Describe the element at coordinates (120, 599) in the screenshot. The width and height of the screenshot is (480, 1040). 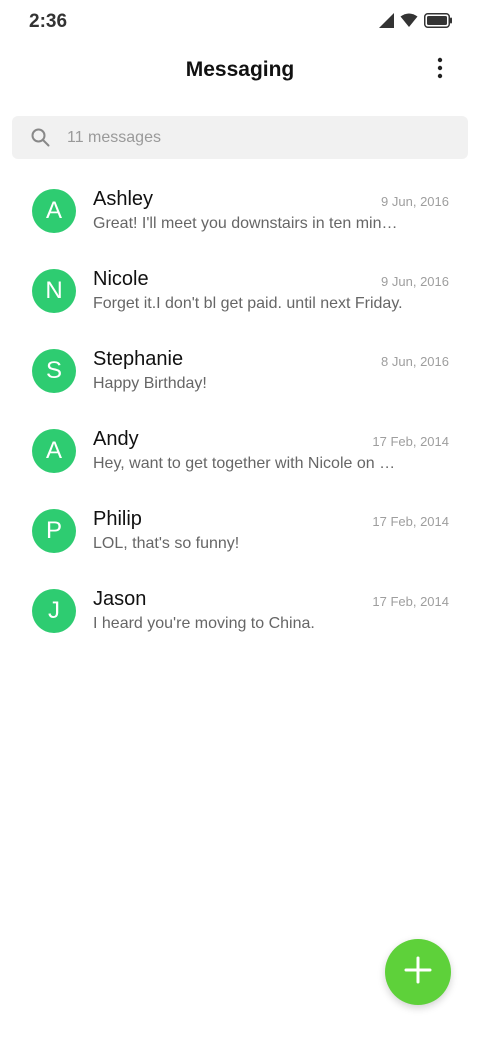
I see `contact-name: Jason` at that location.